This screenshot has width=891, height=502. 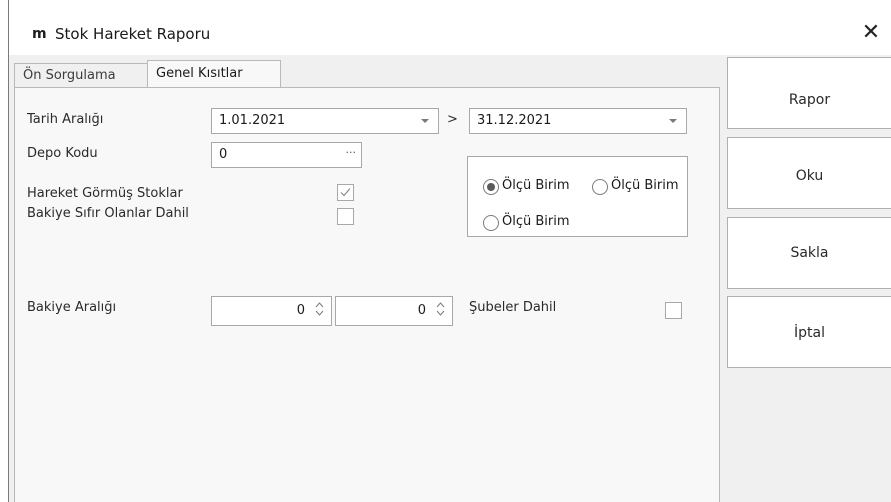 I want to click on moved-stocks-checkbox, so click(x=345, y=192).